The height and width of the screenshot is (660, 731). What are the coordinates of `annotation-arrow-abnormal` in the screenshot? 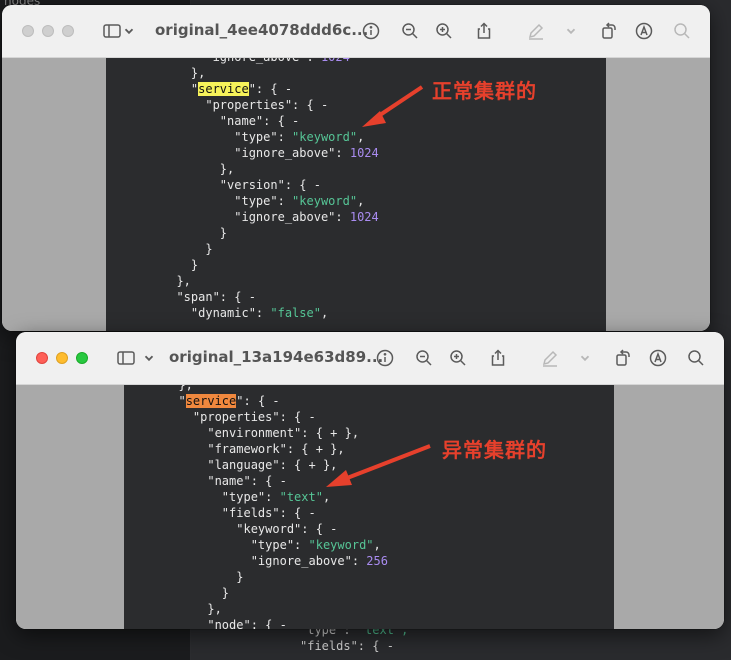 It's located at (378, 465).